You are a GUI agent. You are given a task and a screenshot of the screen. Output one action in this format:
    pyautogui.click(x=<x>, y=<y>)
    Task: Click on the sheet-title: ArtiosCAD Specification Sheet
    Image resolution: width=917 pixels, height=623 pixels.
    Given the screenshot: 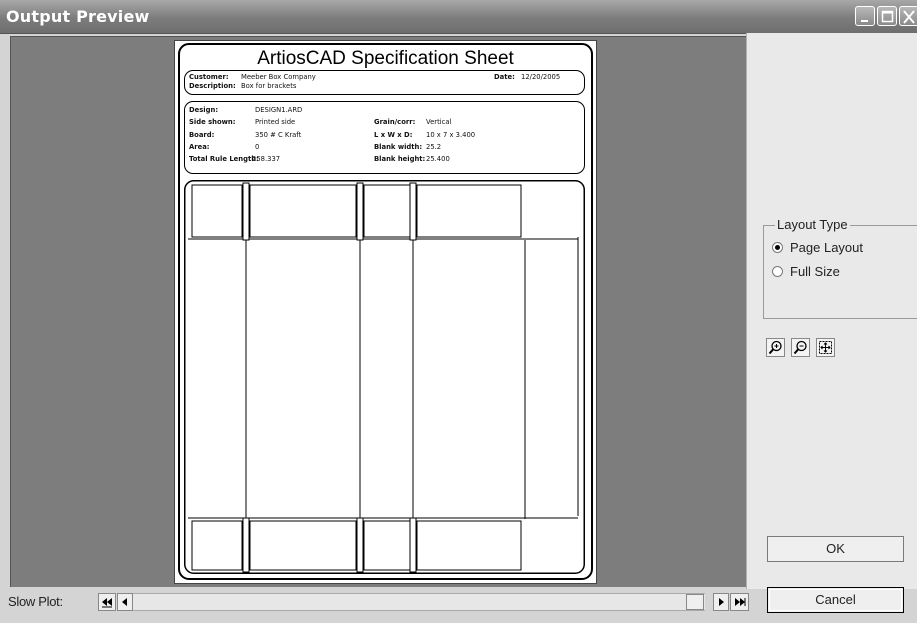 What is the action you would take?
    pyautogui.click(x=385, y=58)
    